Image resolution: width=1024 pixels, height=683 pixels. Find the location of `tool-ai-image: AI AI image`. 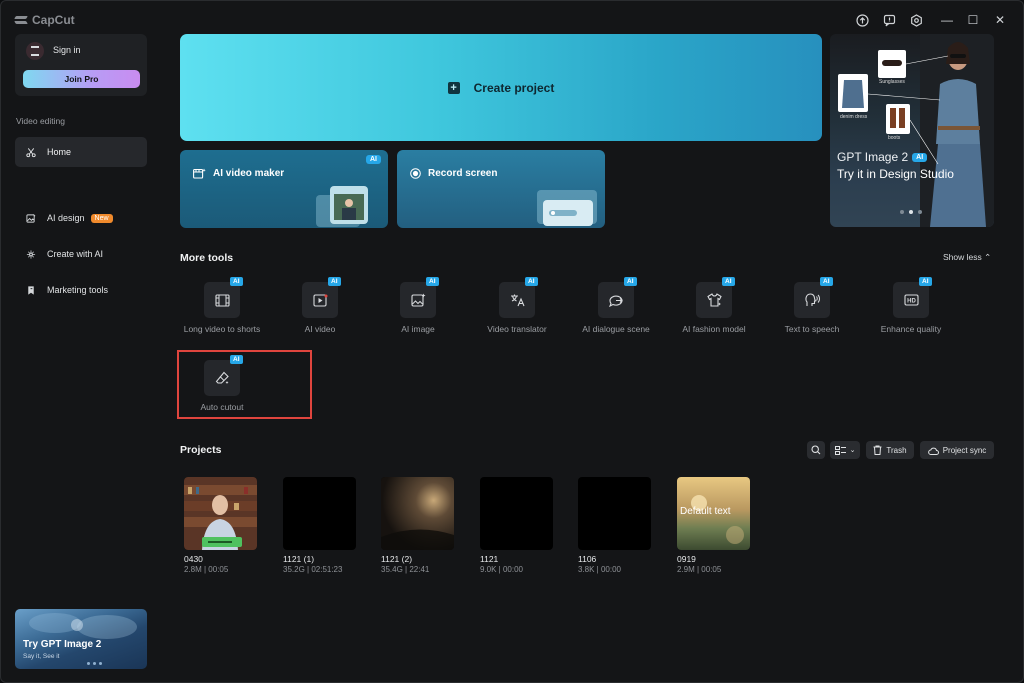

tool-ai-image: AI AI image is located at coordinates (424, 311).